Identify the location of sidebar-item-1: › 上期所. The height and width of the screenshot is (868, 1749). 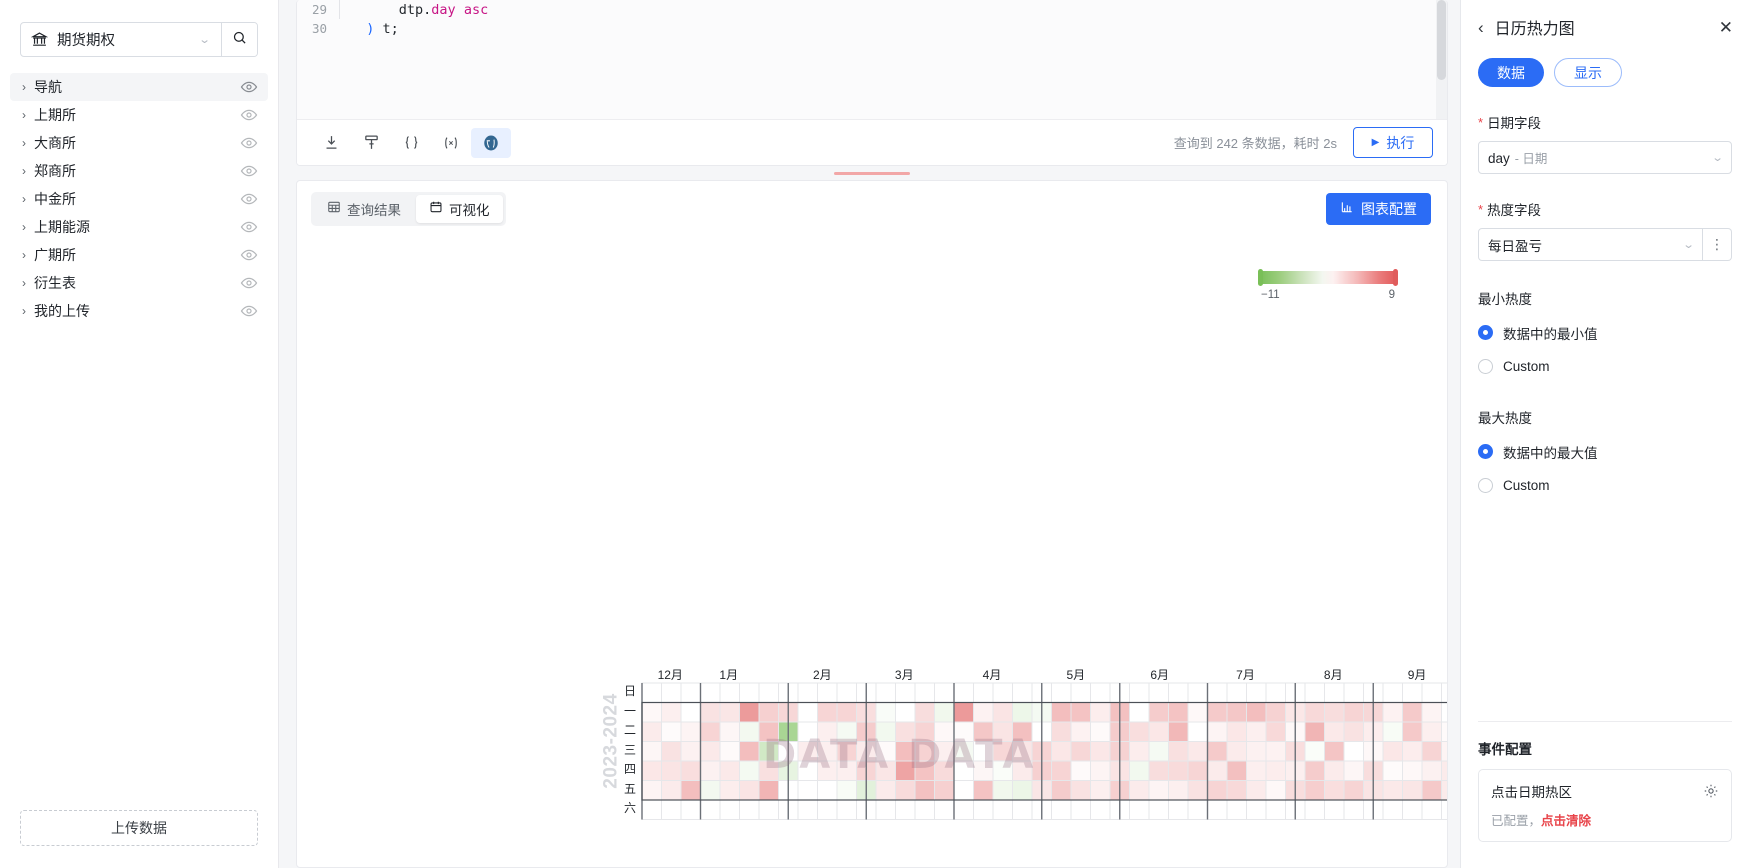
(139, 115).